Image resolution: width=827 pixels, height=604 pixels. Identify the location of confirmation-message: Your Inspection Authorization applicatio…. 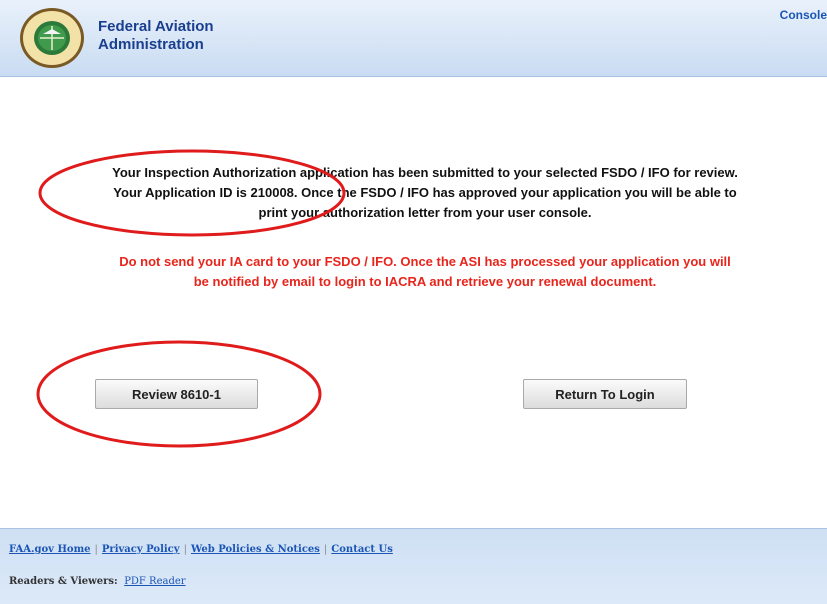
(425, 193).